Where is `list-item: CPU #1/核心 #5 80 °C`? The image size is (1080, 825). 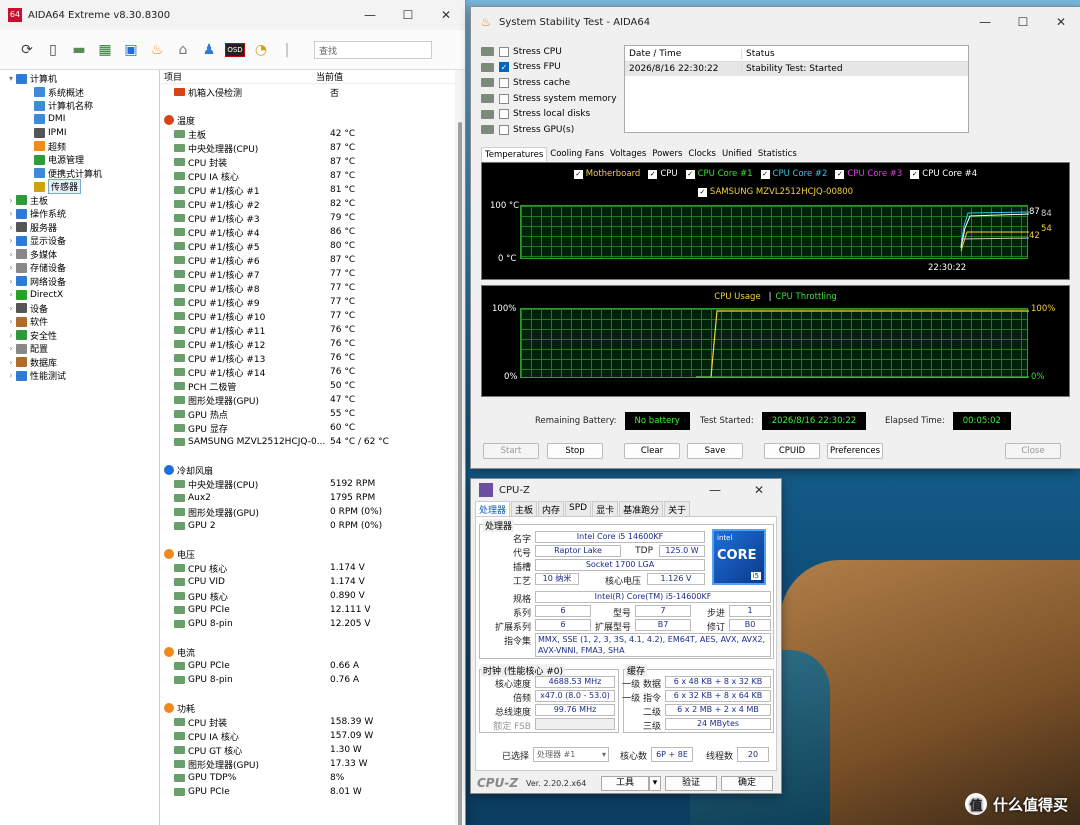 list-item: CPU #1/核心 #5 80 °C is located at coordinates (312, 246).